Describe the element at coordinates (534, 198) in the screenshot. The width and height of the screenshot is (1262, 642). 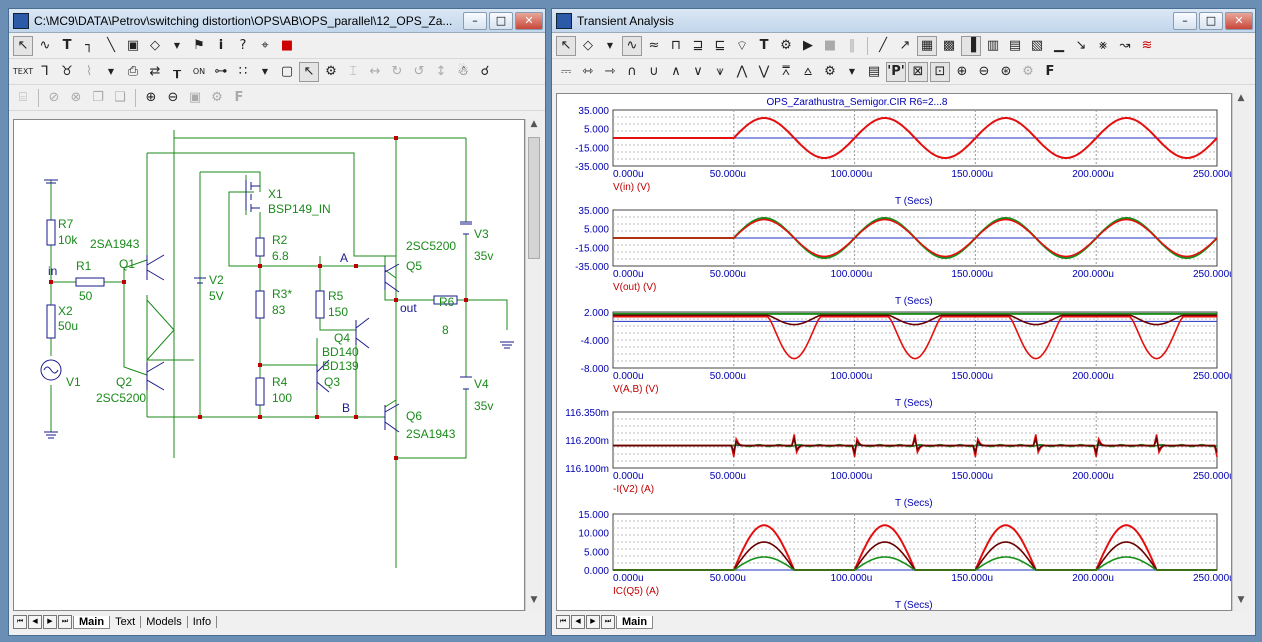
I see `scroll-thumb` at that location.